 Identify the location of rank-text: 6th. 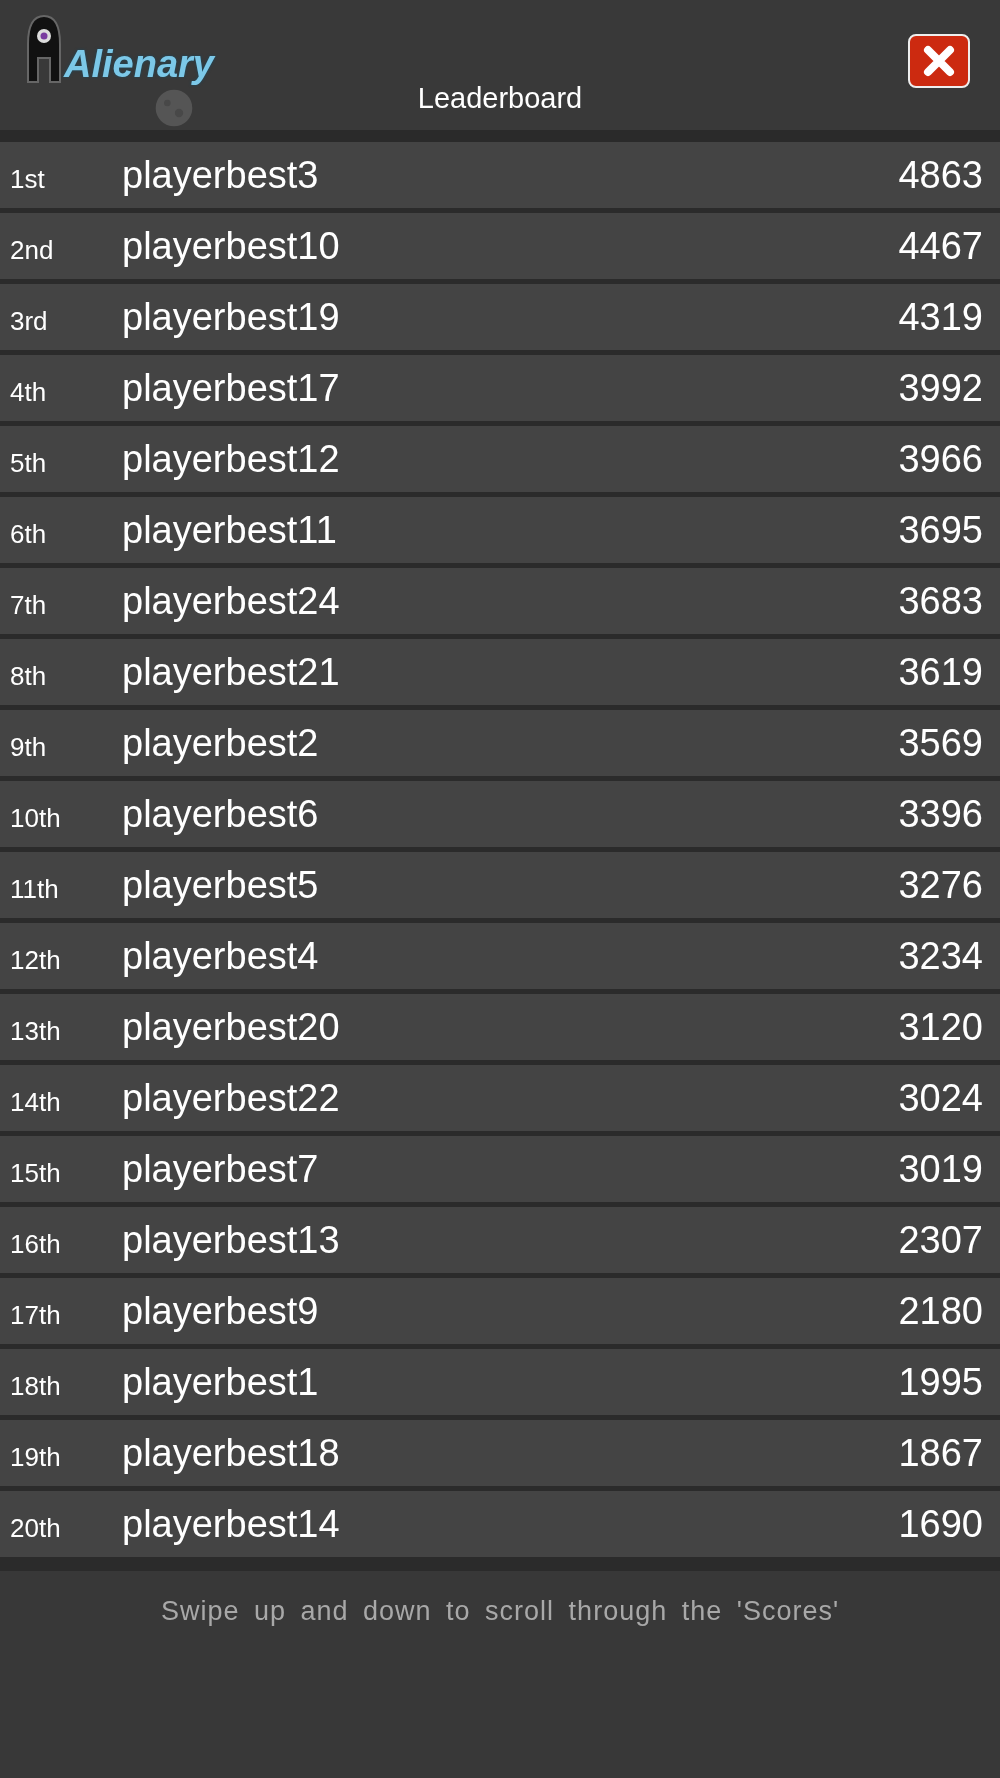
(29, 534).